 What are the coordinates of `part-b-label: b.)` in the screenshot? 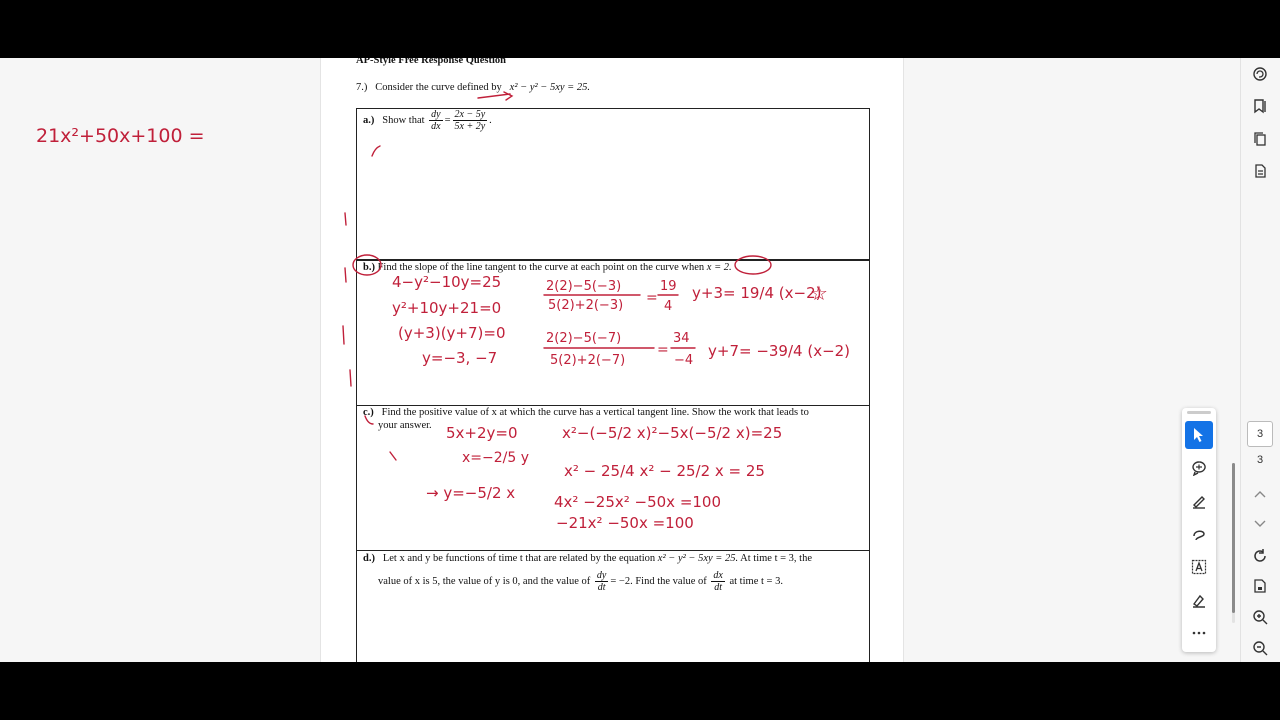 It's located at (369, 267).